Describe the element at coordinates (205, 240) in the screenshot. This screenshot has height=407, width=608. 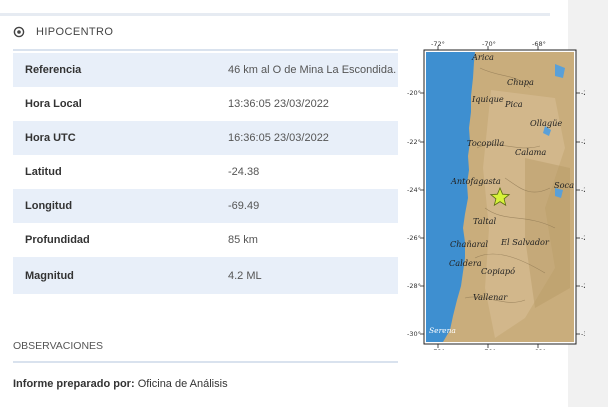
I see `table-row: Profundidad 85 km` at that location.